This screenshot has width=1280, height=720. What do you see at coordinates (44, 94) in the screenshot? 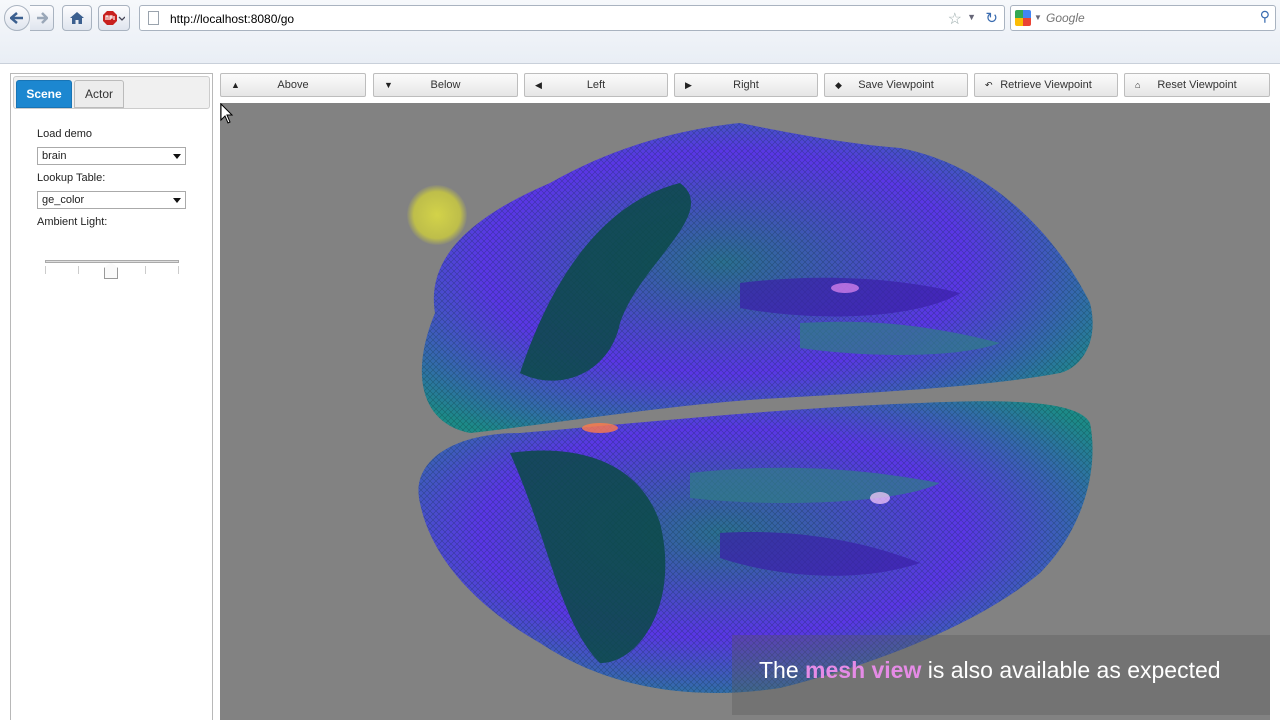
I see `tab-scene: Scene` at bounding box center [44, 94].